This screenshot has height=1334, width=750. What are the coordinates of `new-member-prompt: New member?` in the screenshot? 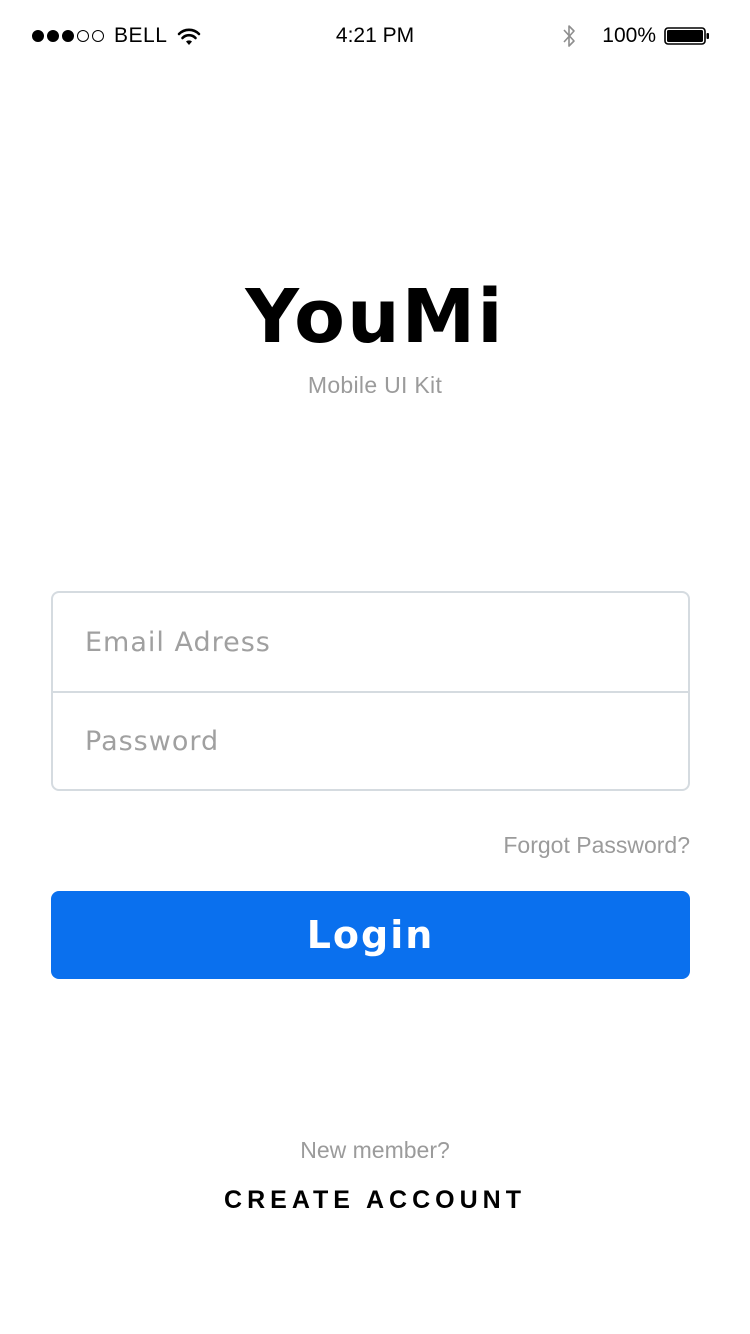 It's located at (375, 1150).